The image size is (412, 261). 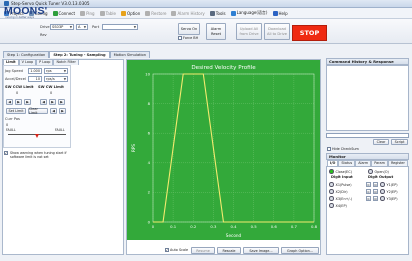 I want to click on cw-jog-right-button: ▶, so click(x=52, y=102).